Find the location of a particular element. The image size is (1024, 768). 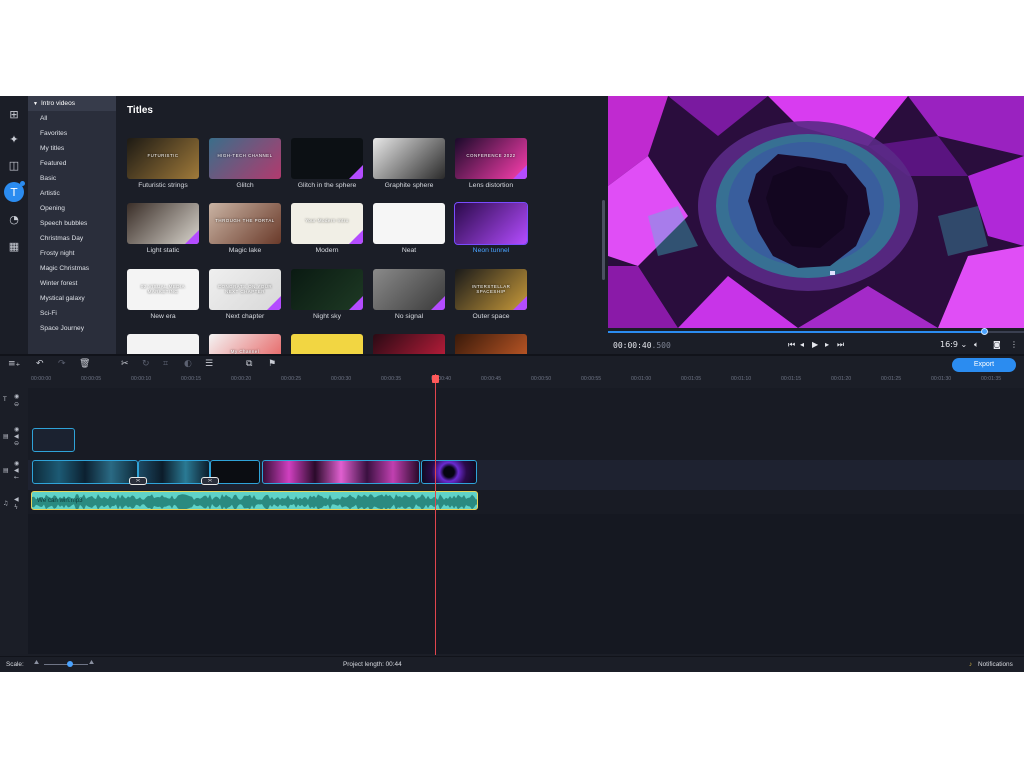

add-track-icon: ≡₊ is located at coordinates (14, 364).